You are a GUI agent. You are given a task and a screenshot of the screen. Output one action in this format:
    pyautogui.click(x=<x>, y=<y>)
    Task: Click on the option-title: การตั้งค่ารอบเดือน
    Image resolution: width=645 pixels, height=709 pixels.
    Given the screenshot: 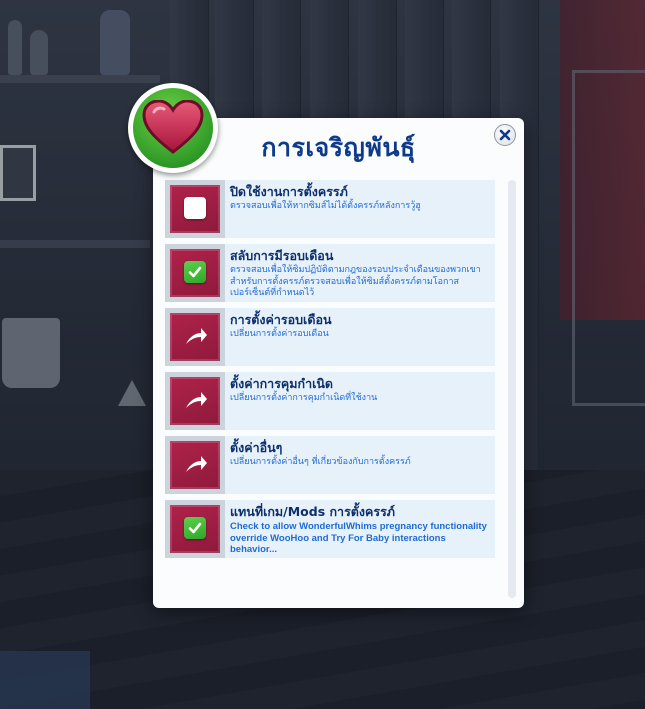 What is the action you would take?
    pyautogui.click(x=281, y=319)
    